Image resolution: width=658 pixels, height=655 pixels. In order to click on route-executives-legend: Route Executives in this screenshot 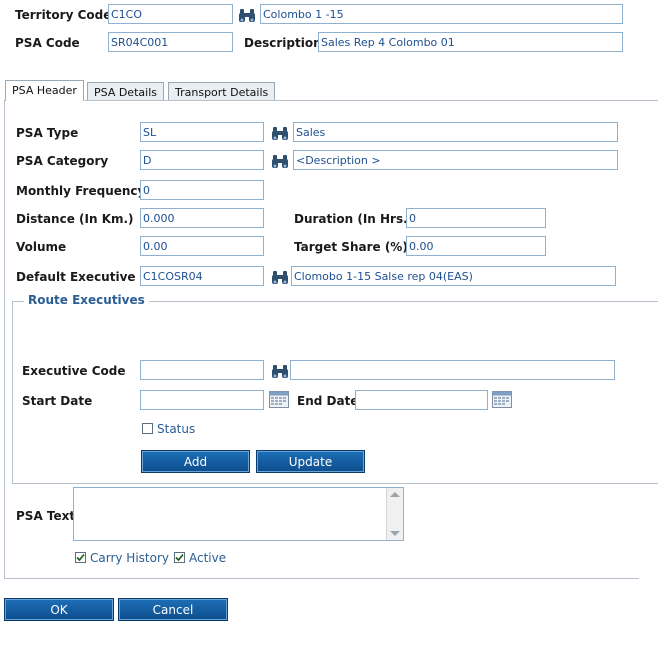, I will do `click(86, 300)`.